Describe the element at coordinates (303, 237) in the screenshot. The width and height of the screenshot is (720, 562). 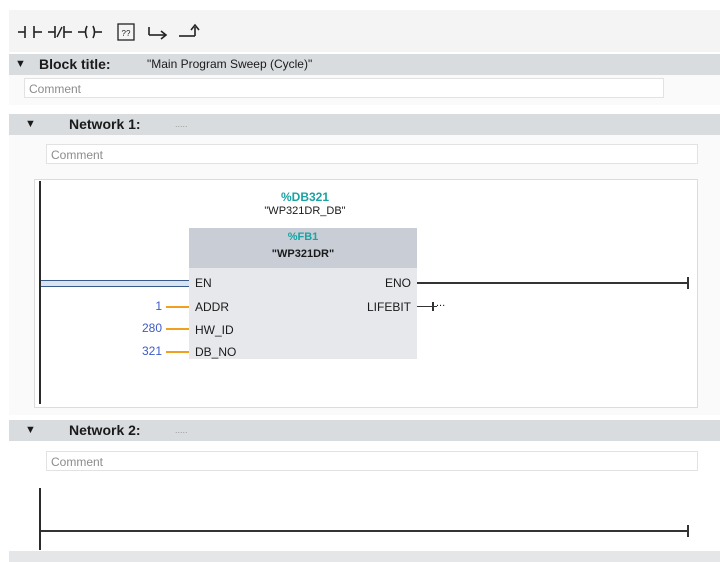
I see `fb-number: %FB1` at that location.